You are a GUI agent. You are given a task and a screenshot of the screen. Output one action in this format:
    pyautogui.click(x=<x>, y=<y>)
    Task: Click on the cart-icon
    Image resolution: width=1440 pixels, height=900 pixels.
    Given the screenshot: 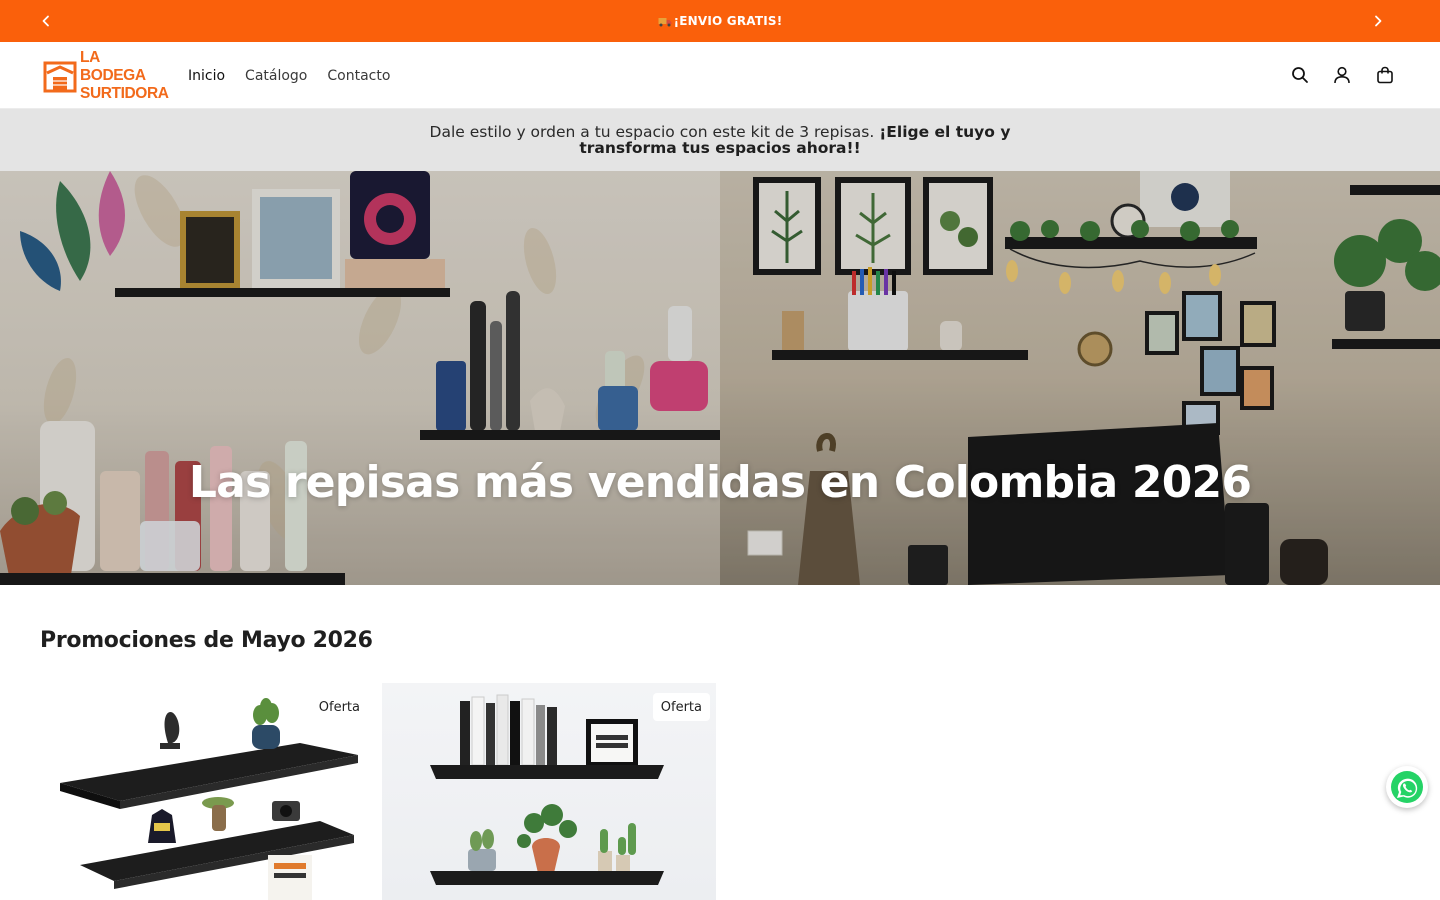 What is the action you would take?
    pyautogui.click(x=1385, y=75)
    